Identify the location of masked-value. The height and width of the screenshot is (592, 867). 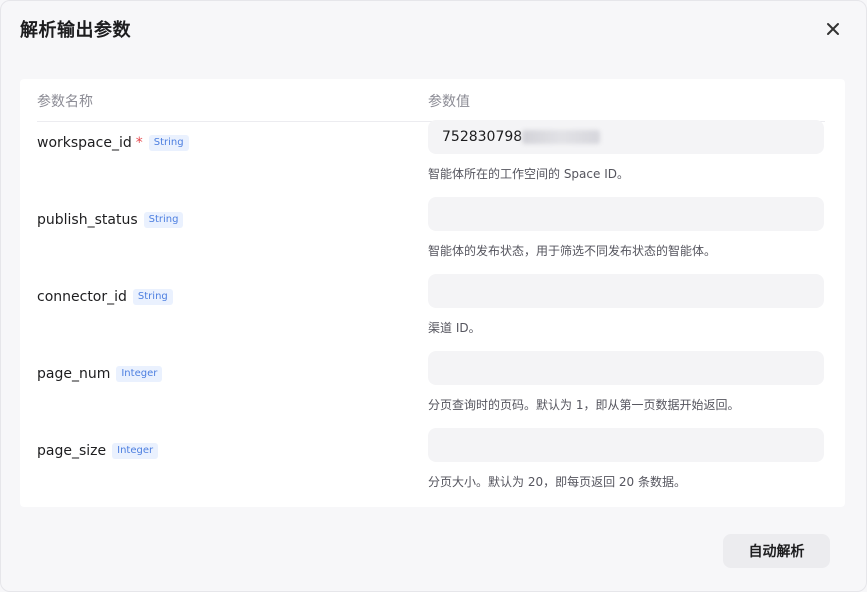
(561, 137).